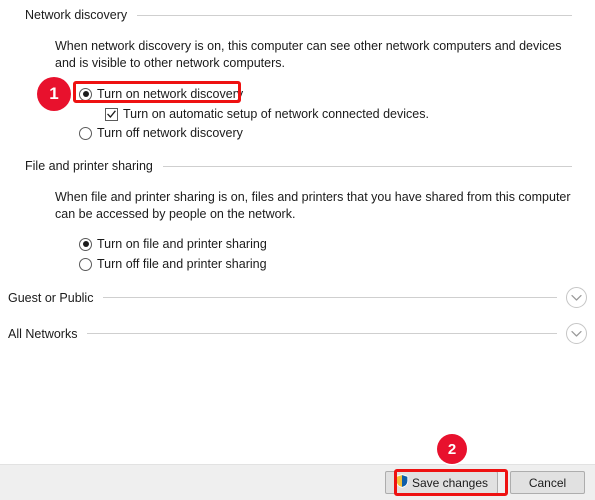  I want to click on turn-off-network-discovery-radio: Turn off network discovery, so click(161, 133).